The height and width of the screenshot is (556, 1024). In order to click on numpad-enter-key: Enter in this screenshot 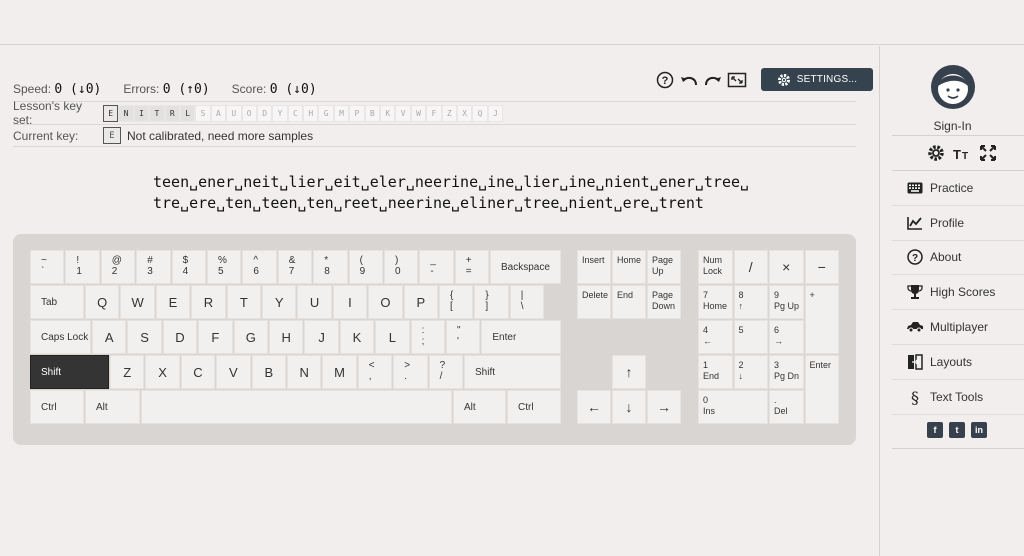, I will do `click(821, 389)`.